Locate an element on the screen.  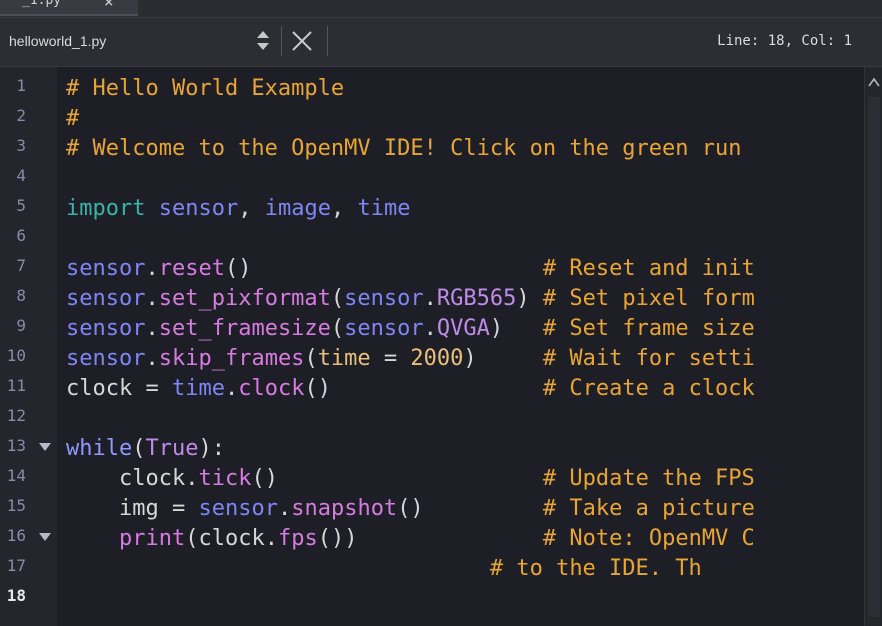
code-token: reset is located at coordinates (191, 268).